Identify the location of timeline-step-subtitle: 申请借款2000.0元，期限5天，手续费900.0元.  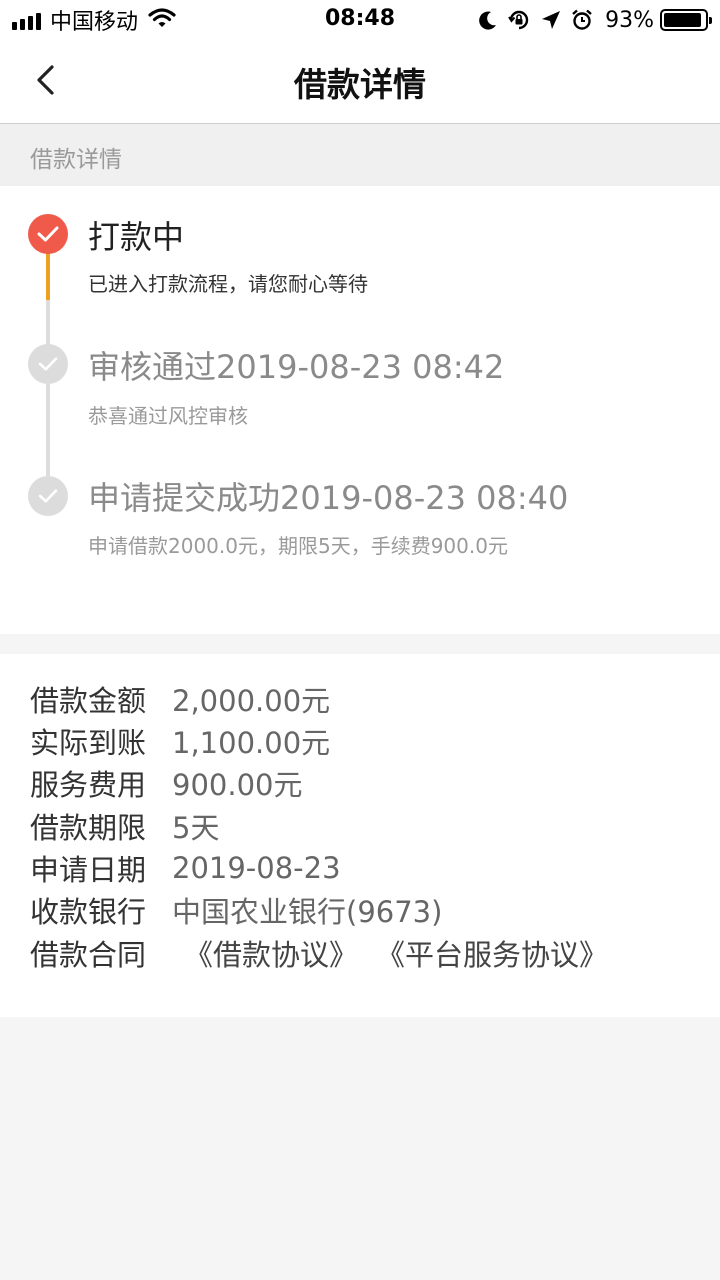
(298, 546).